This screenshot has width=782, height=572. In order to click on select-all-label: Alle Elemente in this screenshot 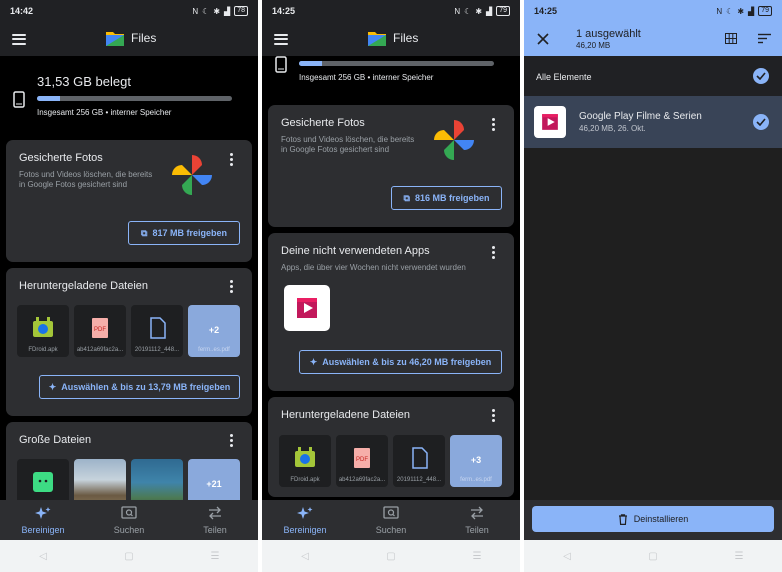, I will do `click(564, 77)`.